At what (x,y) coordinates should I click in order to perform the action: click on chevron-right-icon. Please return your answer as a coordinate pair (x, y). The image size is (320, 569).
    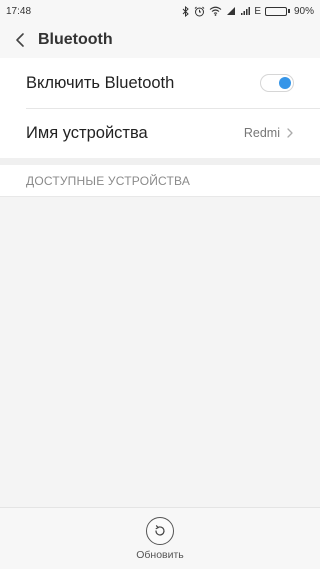
    Looking at the image, I should click on (290, 133).